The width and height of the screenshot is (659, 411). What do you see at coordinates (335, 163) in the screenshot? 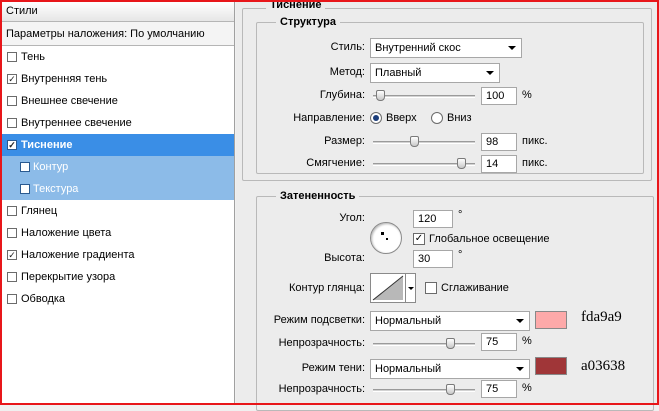
I see `soften-label: Смягчение:` at bounding box center [335, 163].